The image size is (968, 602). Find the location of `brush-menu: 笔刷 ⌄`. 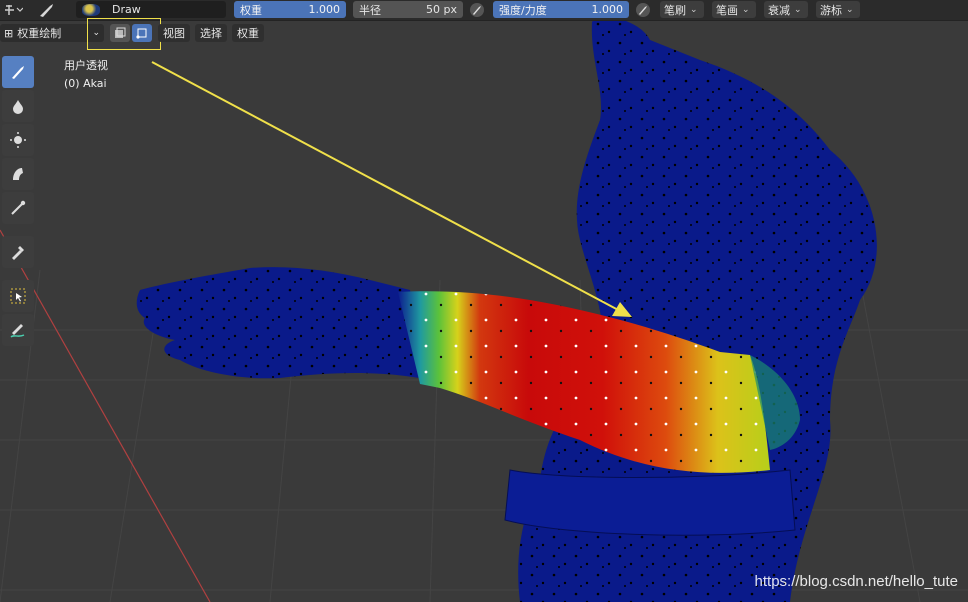

brush-menu: 笔刷 ⌄ is located at coordinates (682, 9).